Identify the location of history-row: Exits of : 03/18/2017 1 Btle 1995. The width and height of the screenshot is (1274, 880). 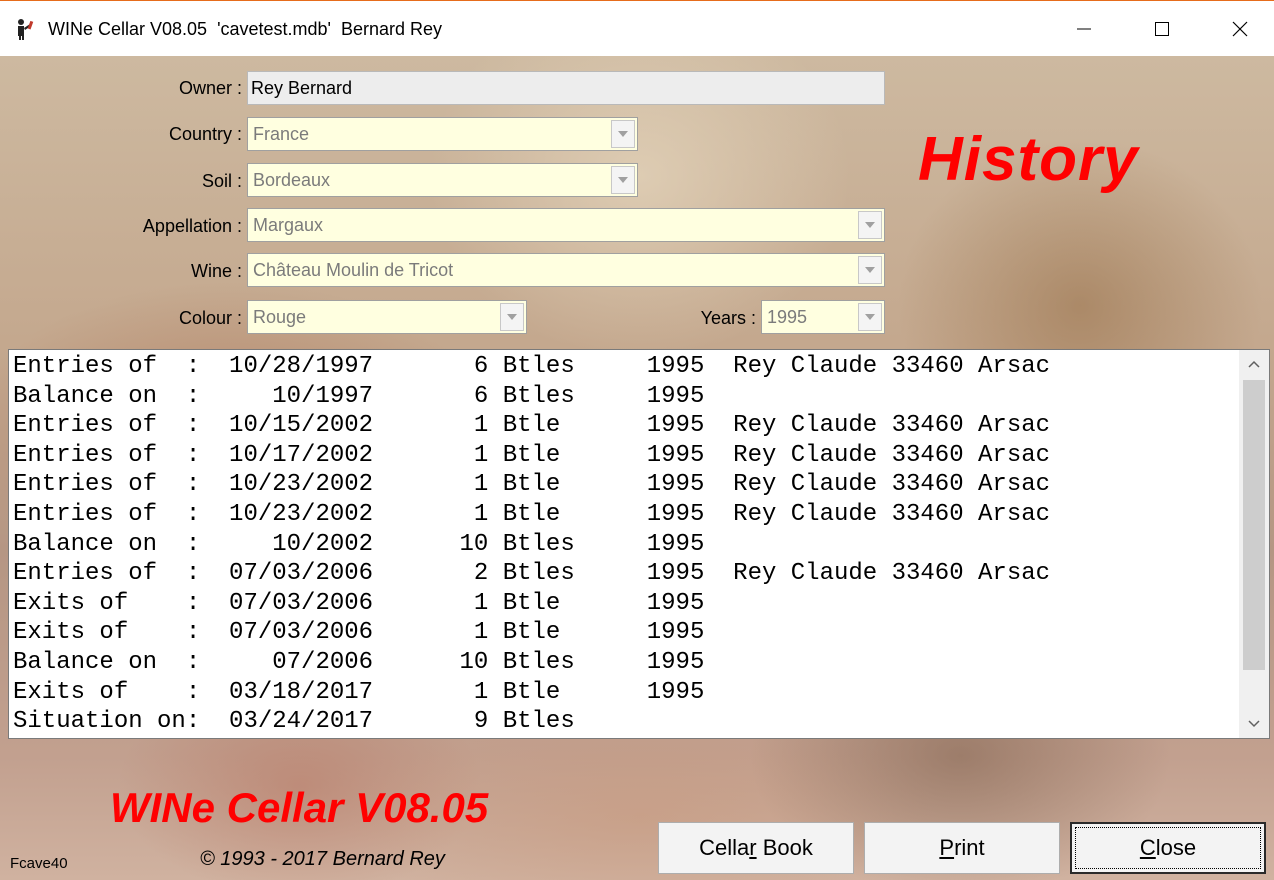
(531, 693).